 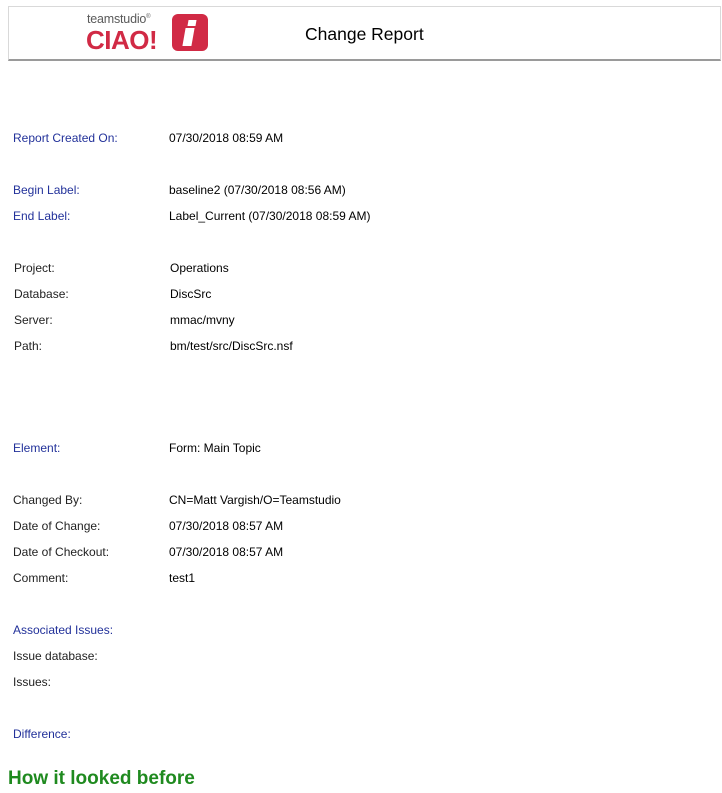 What do you see at coordinates (41, 294) in the screenshot?
I see `database-label: Database:` at bounding box center [41, 294].